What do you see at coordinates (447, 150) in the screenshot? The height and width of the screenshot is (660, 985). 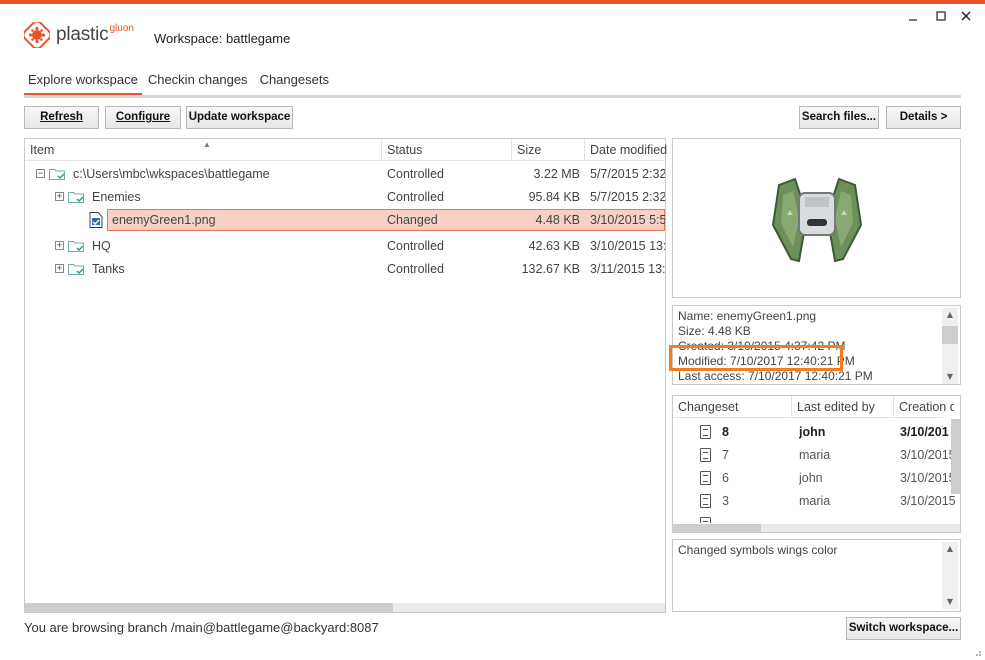 I see `column-status: Status` at bounding box center [447, 150].